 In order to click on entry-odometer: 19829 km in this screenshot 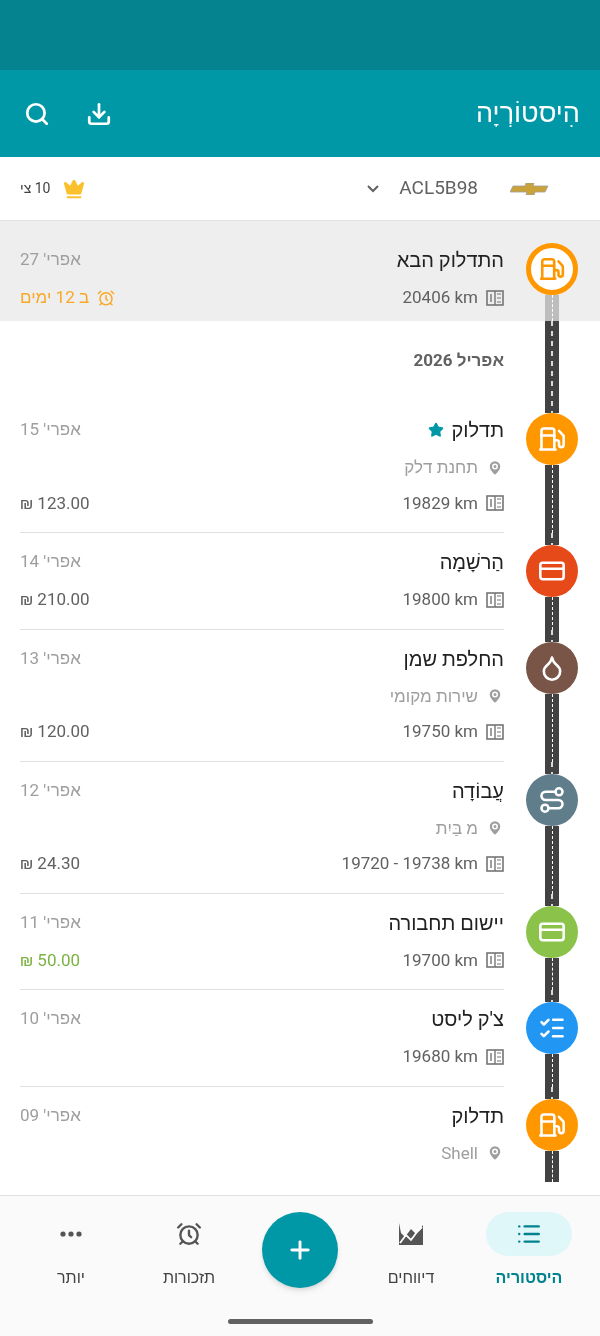, I will do `click(440, 503)`.